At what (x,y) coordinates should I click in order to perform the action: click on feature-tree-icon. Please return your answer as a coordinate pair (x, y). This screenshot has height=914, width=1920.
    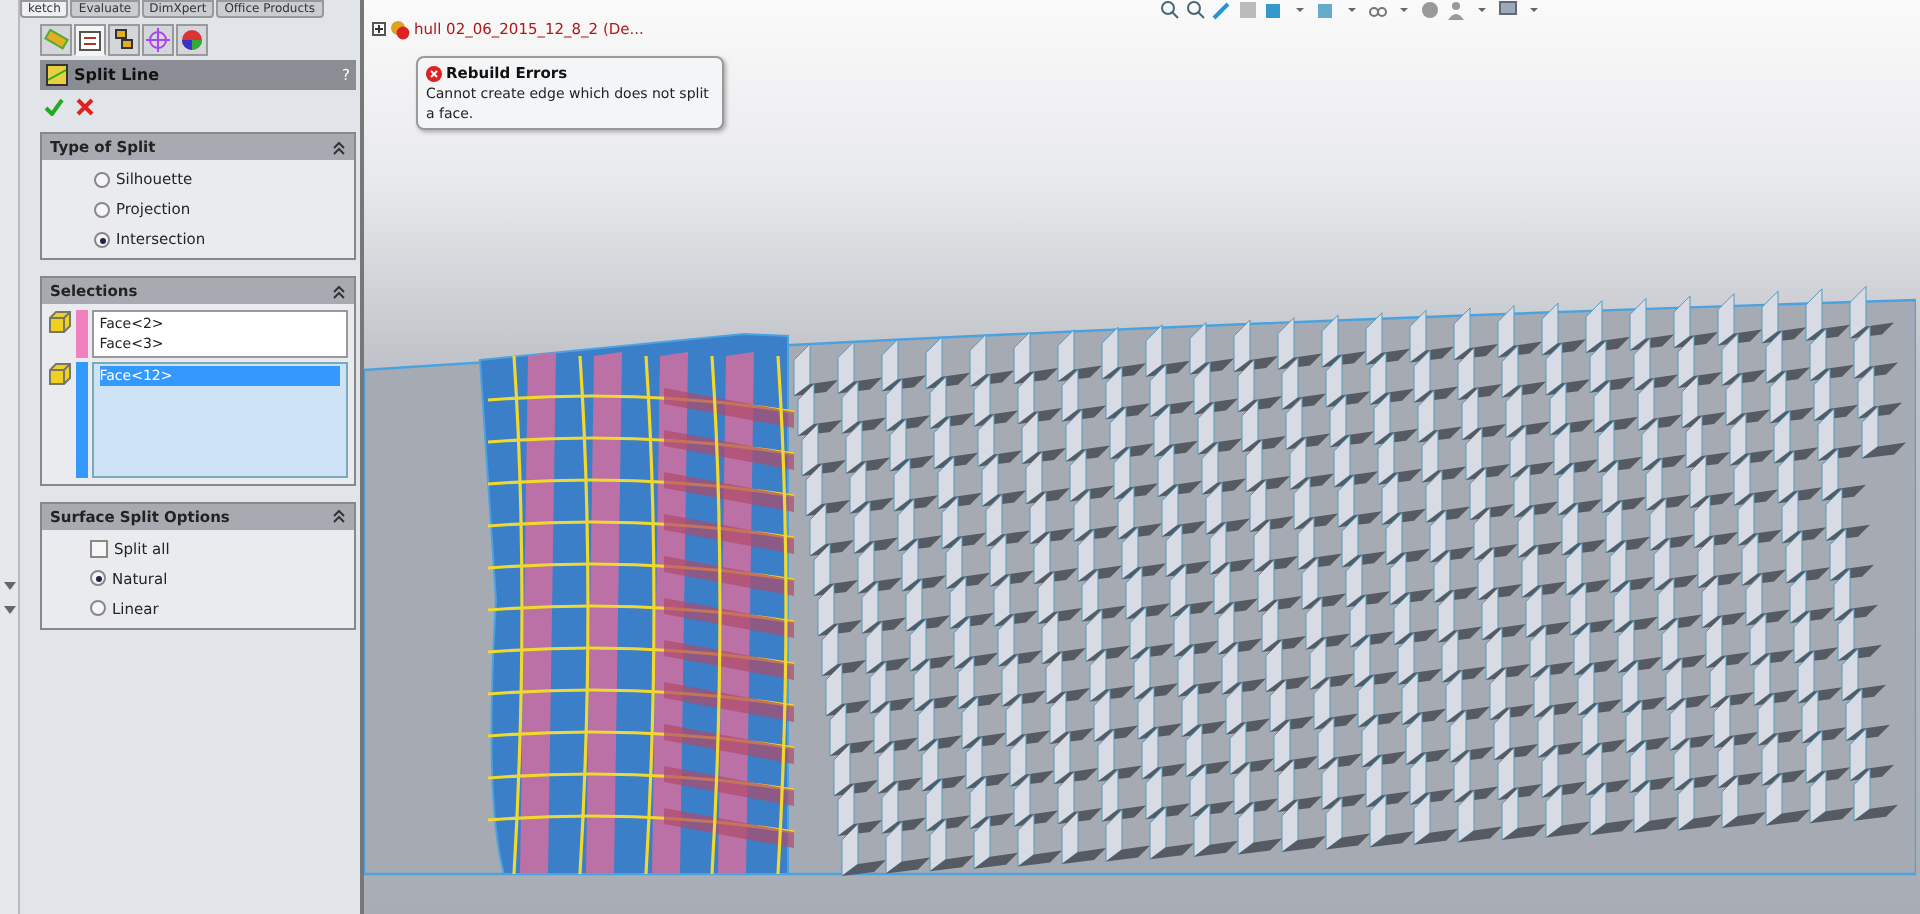
    Looking at the image, I should click on (56, 40).